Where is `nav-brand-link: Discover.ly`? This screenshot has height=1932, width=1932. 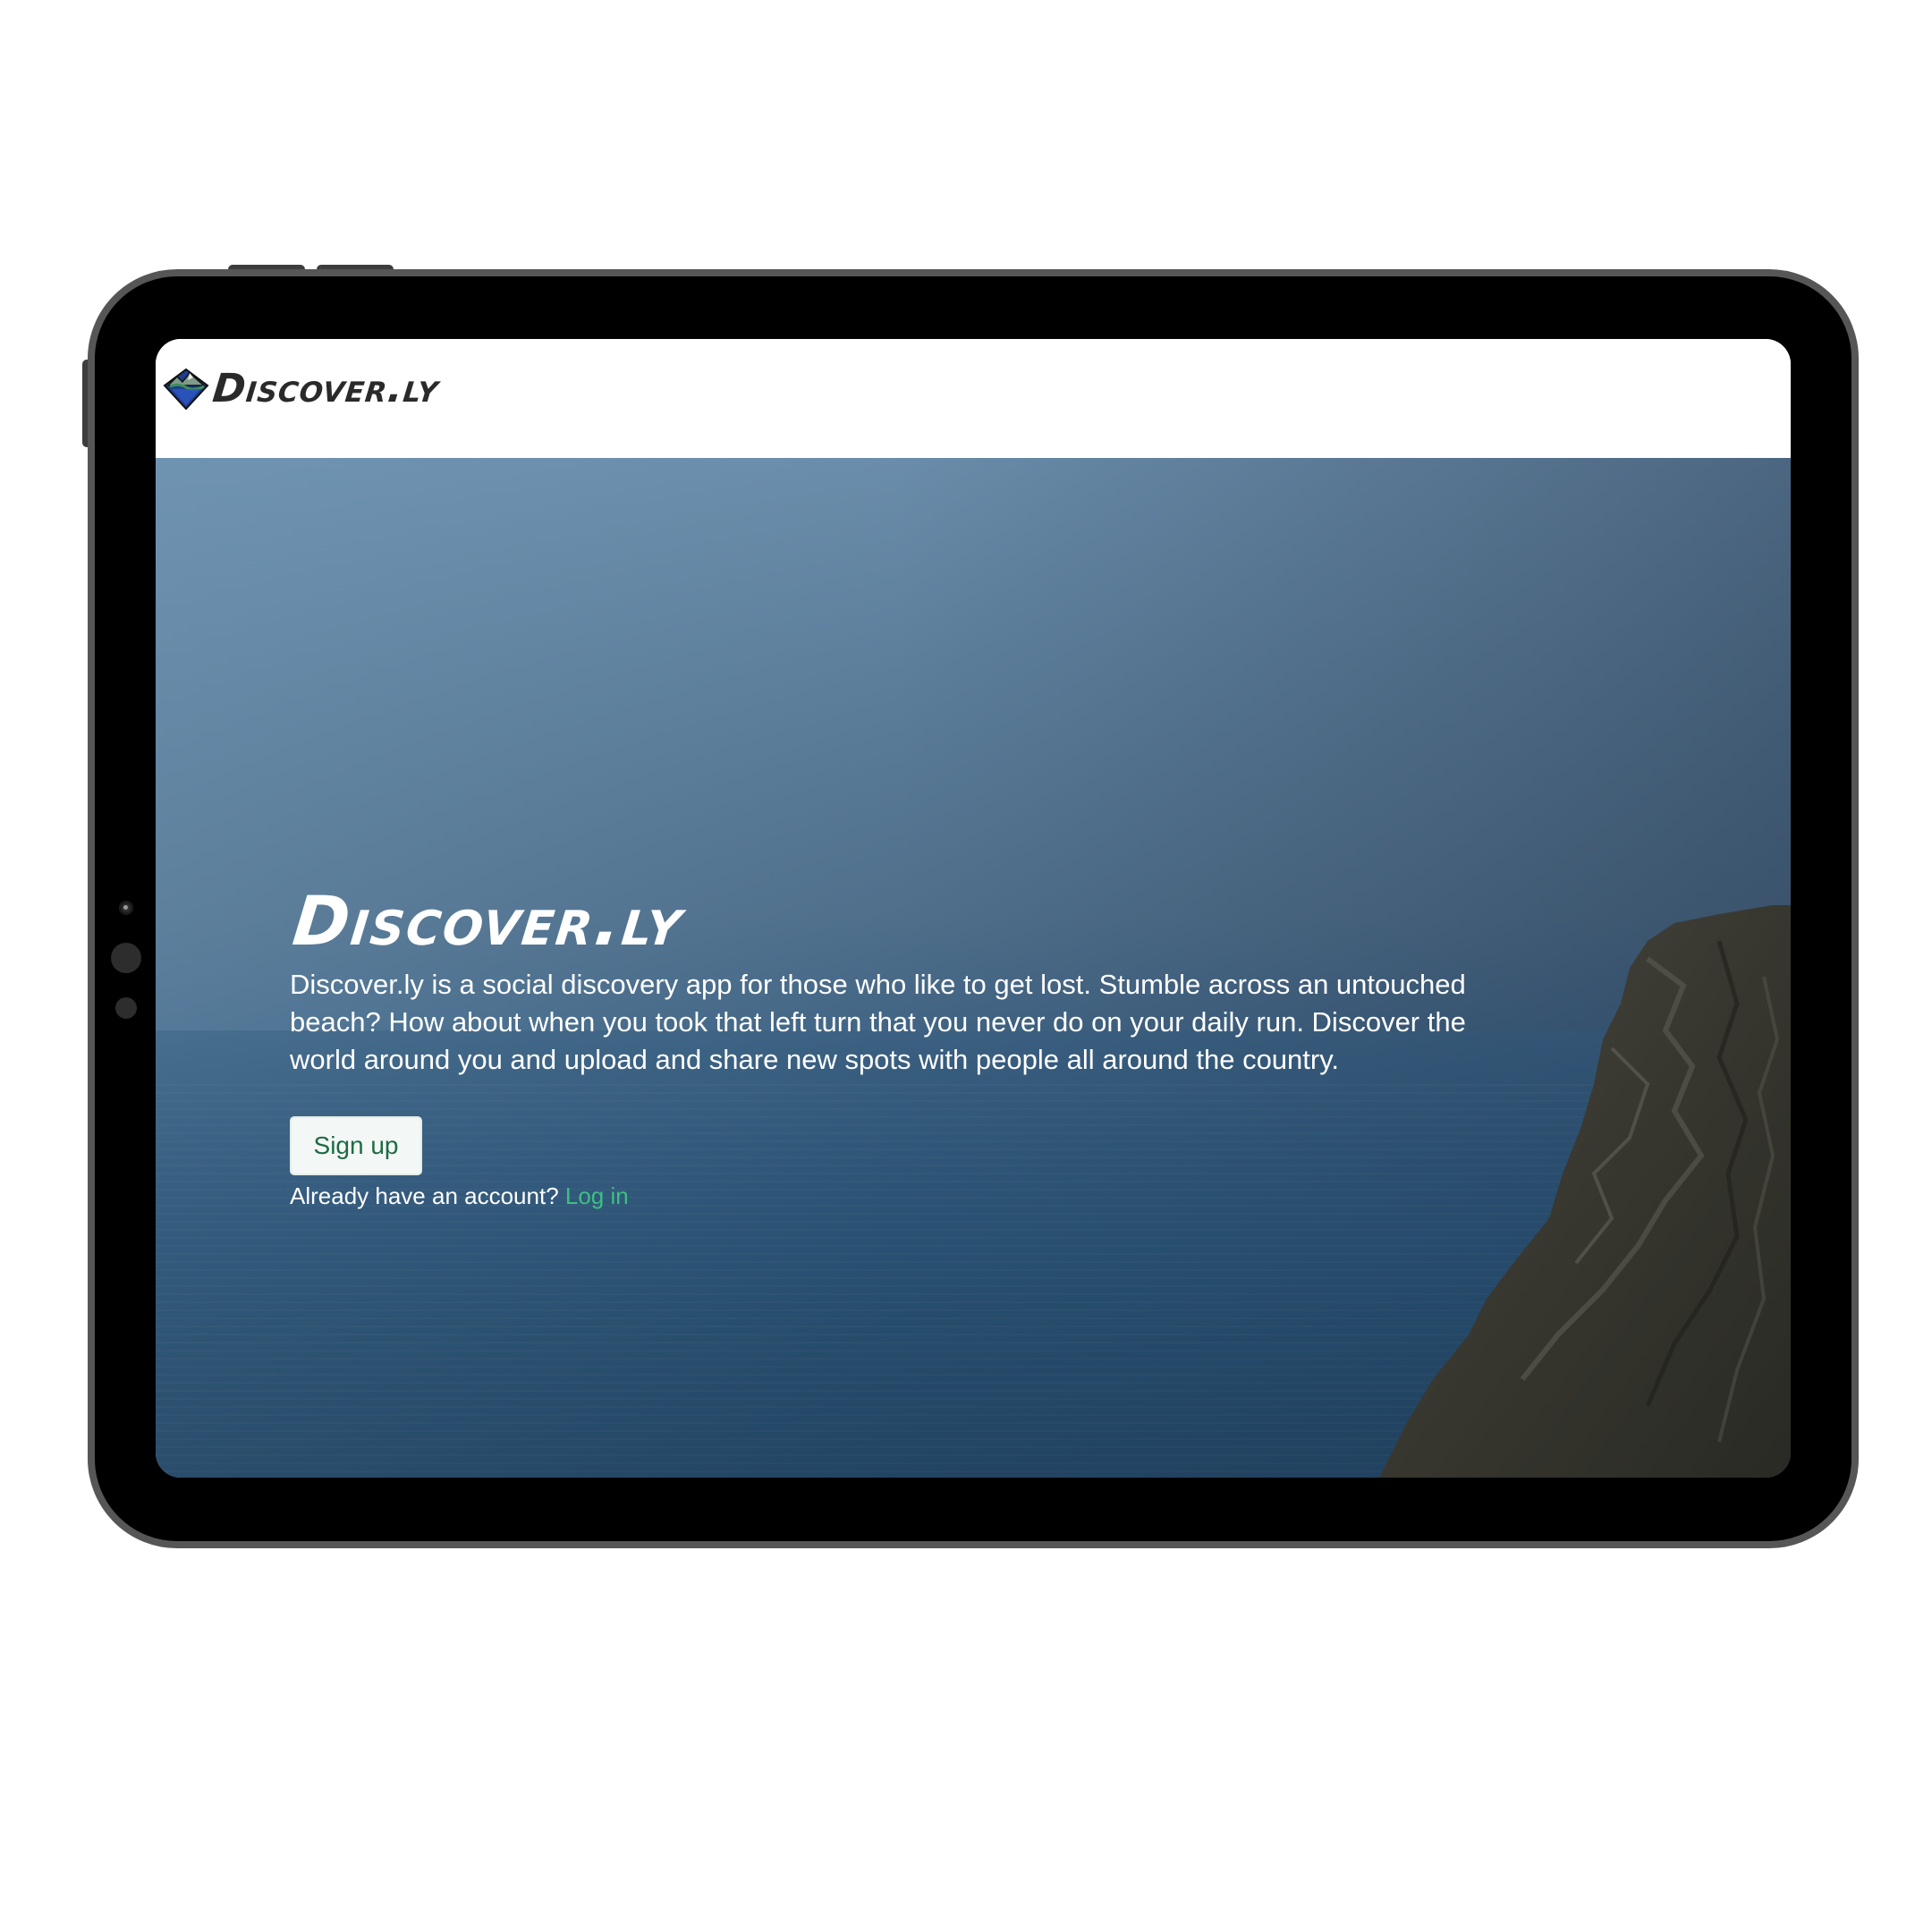
nav-brand-link: Discover.ly is located at coordinates (302, 388).